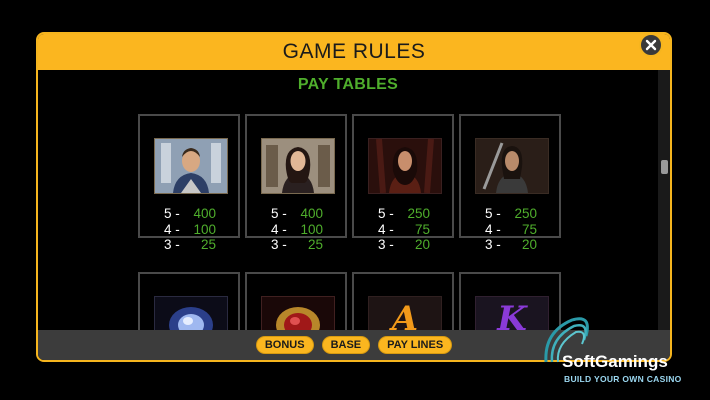 The image size is (710, 400). I want to click on paytable-card-warrior-man: 5 -250 4 -75 3 -20, so click(510, 183).